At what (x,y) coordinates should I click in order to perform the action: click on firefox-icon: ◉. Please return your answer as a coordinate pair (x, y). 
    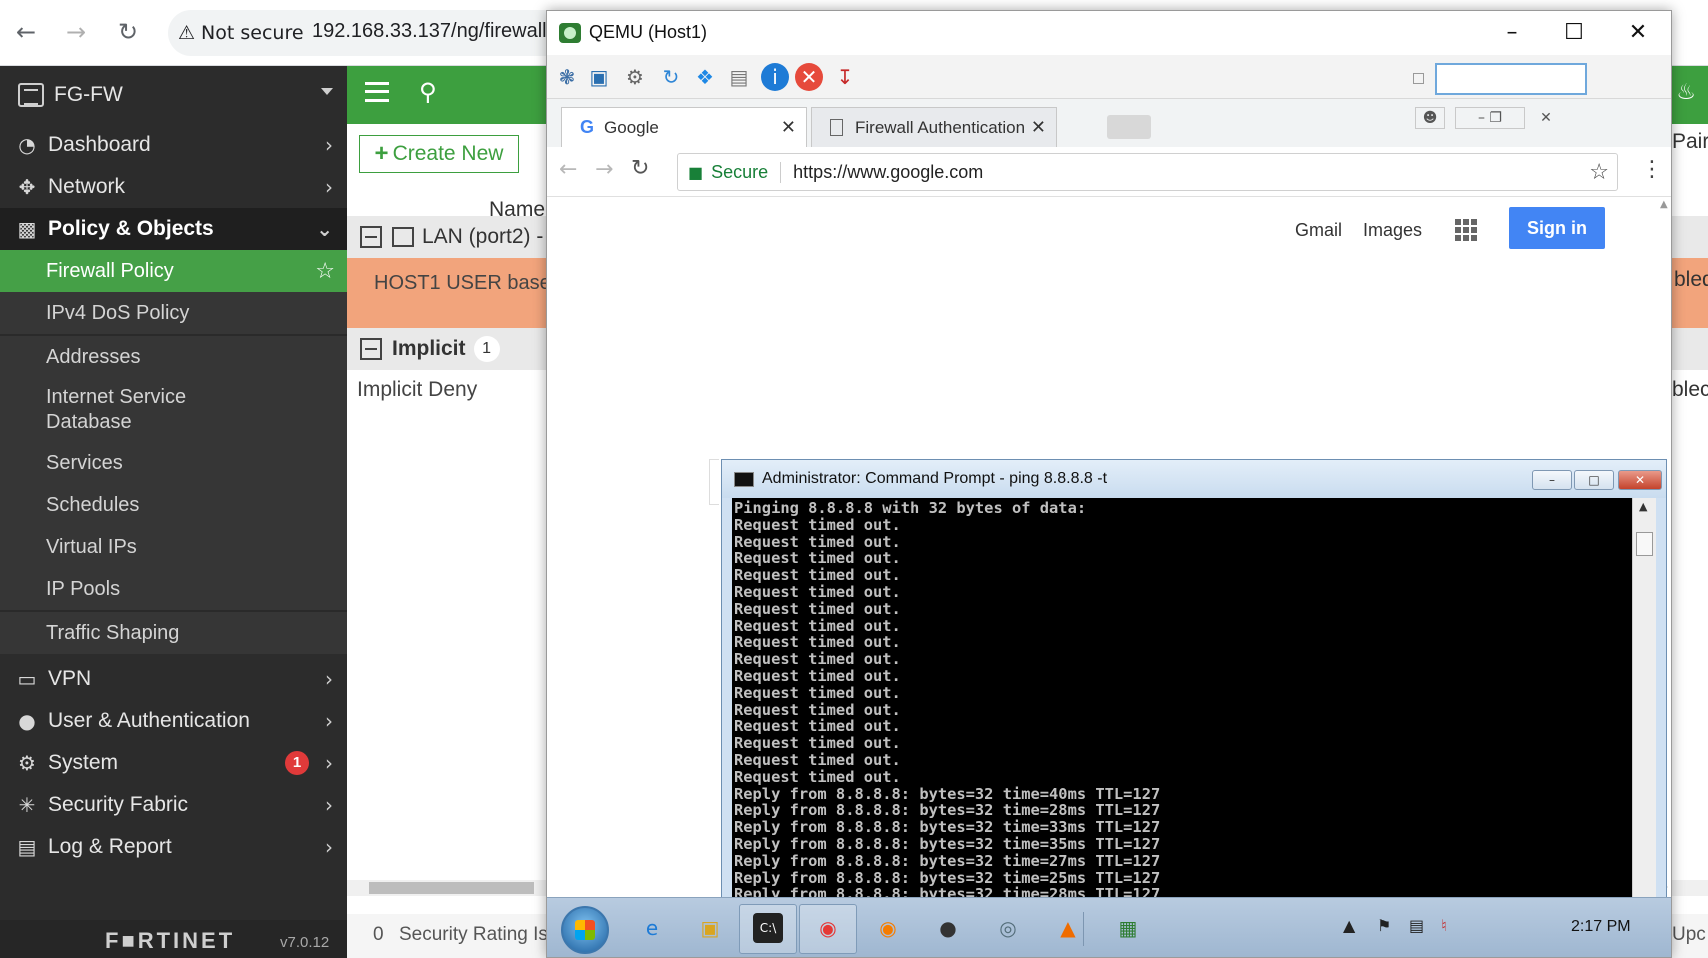
    Looking at the image, I should click on (888, 928).